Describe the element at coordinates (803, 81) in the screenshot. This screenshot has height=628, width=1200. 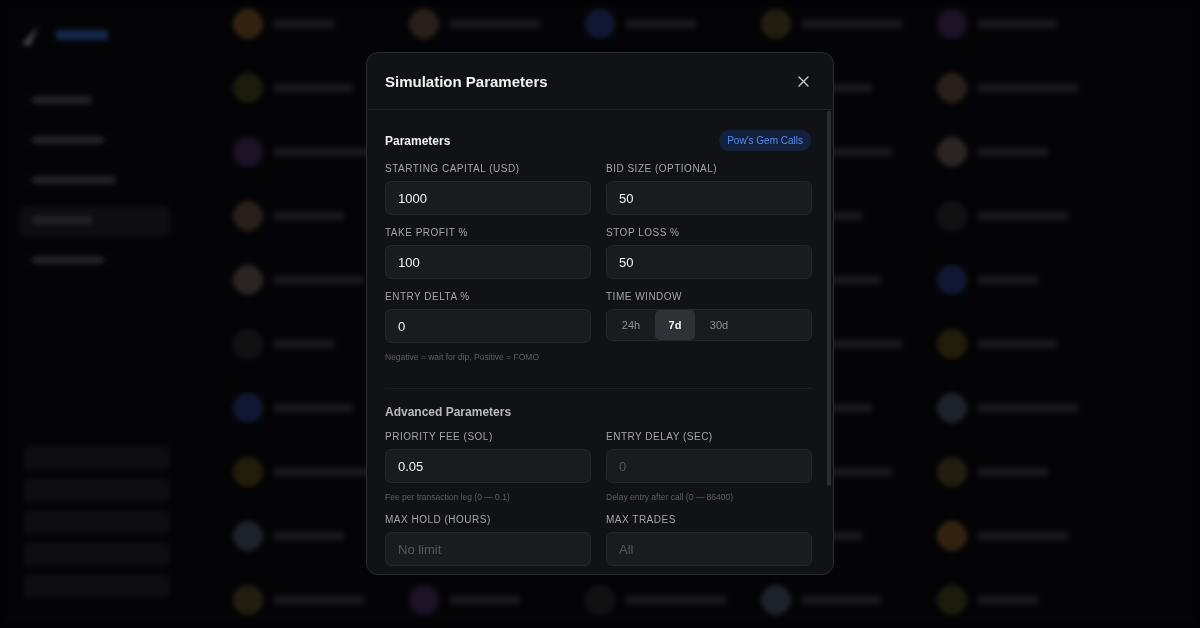
I see `close-icon` at that location.